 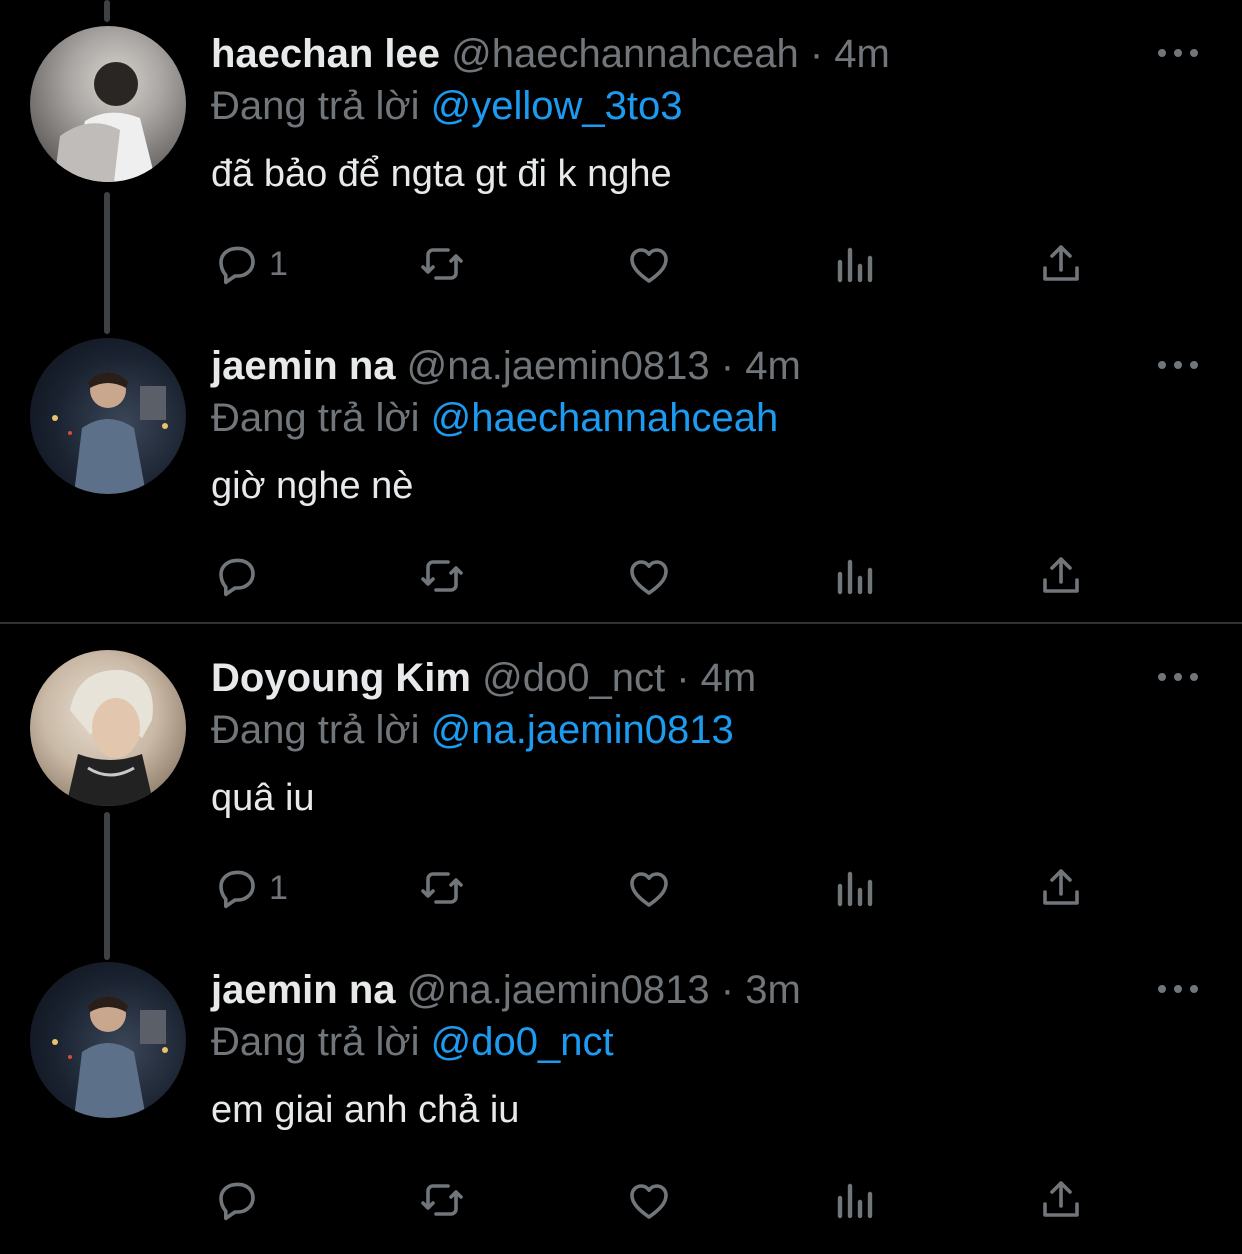 What do you see at coordinates (312, 486) in the screenshot?
I see `tweet-text: giờ nghe nè` at bounding box center [312, 486].